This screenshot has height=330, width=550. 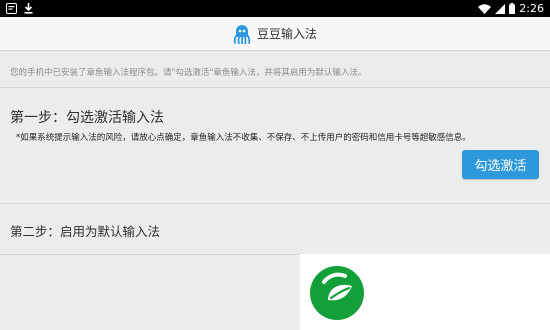 I want to click on status-bar: 2:26, so click(x=275, y=8).